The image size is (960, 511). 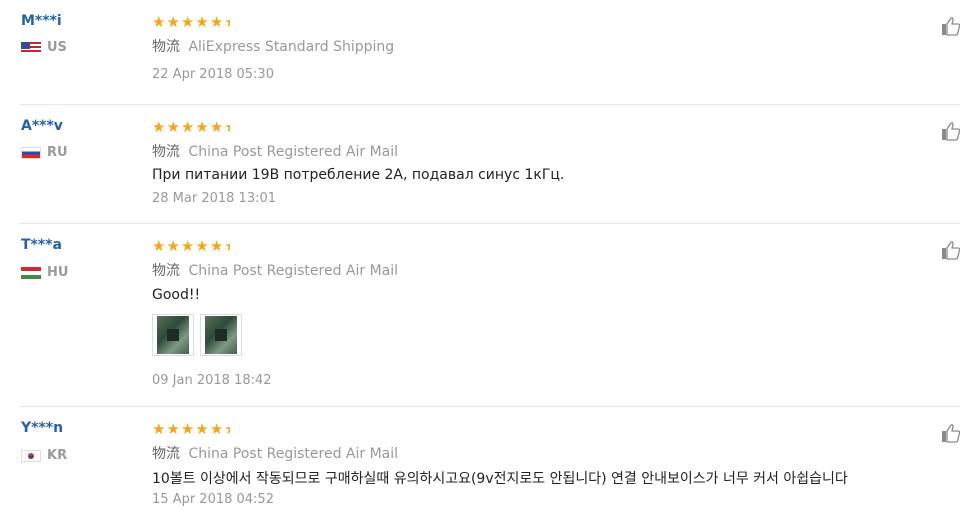 What do you see at coordinates (57, 152) in the screenshot?
I see `country-code: RU` at bounding box center [57, 152].